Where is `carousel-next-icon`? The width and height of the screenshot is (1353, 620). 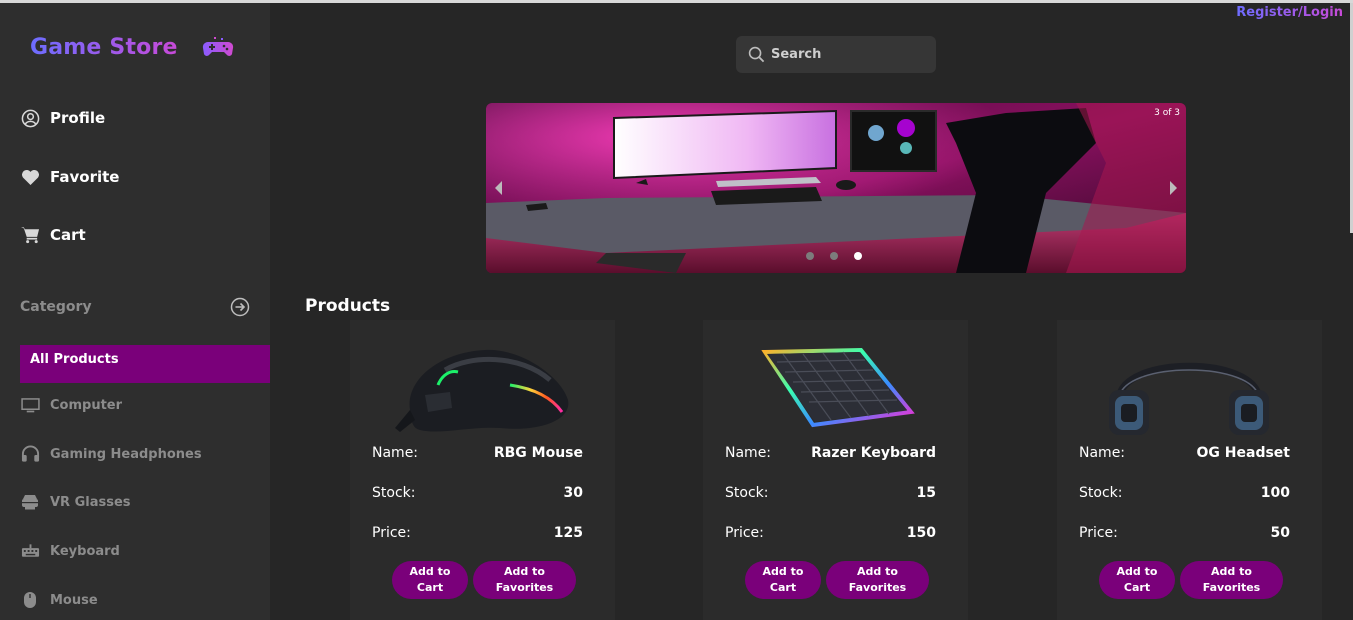
carousel-next-icon is located at coordinates (1173, 188).